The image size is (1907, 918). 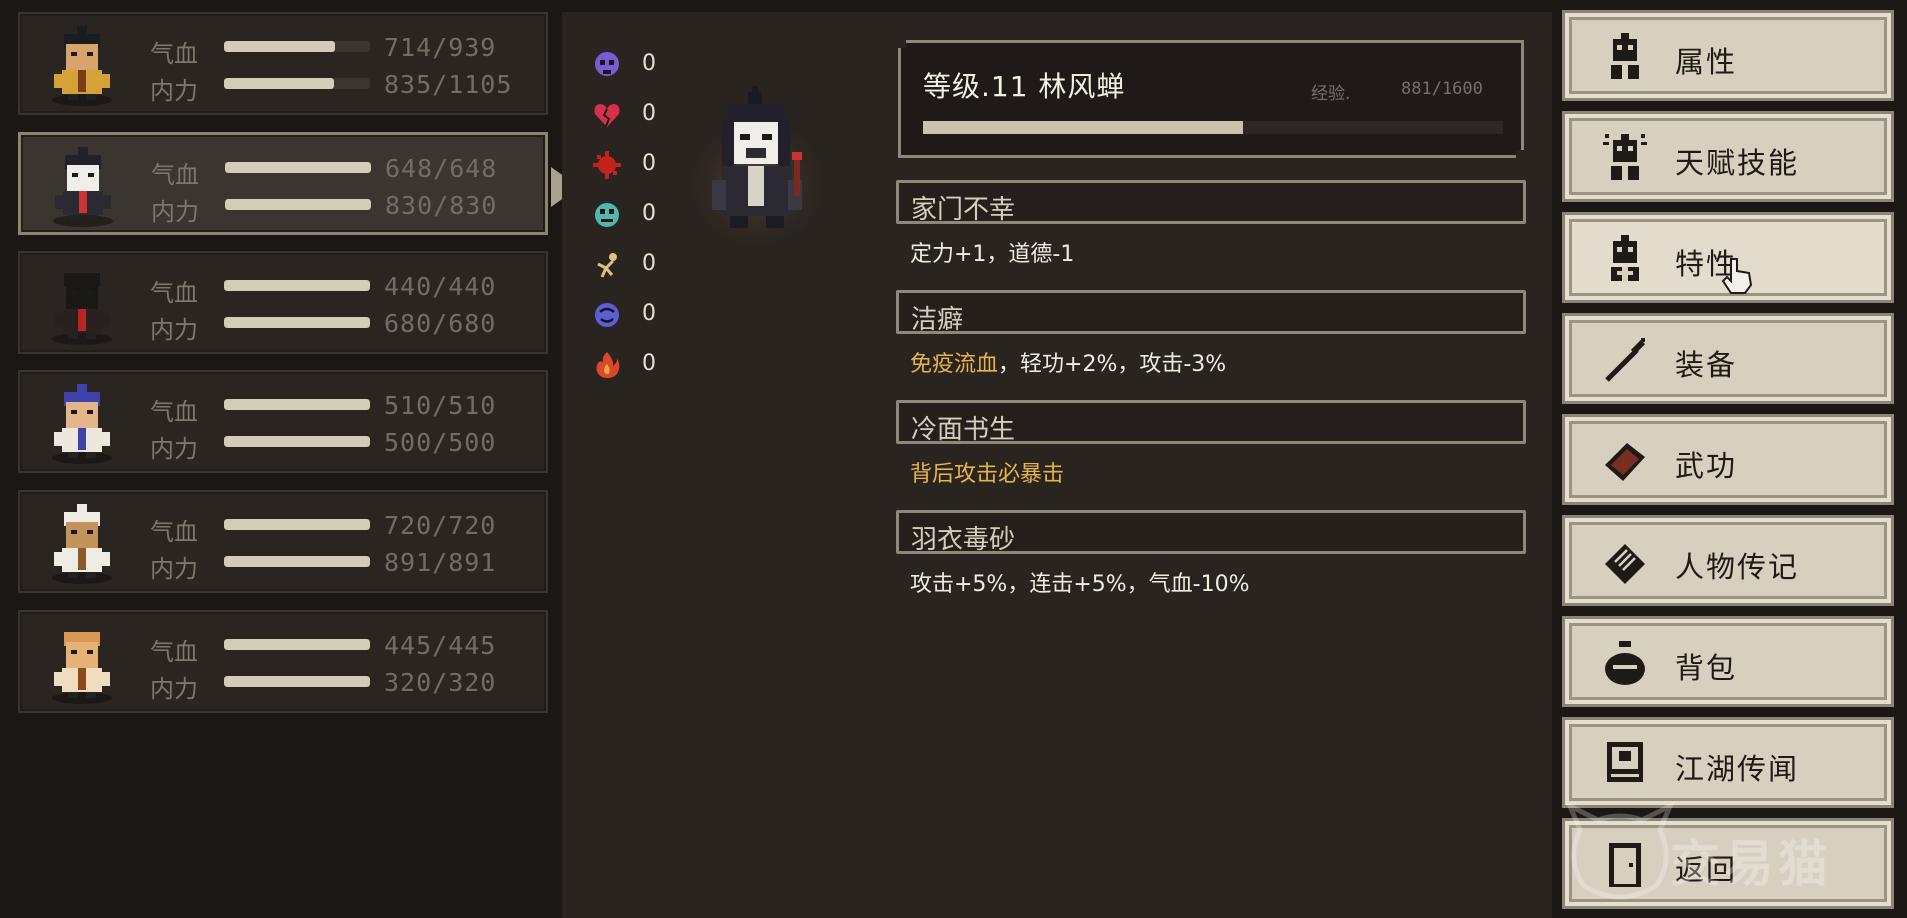 What do you see at coordinates (607, 215) in the screenshot?
I see `poison-face-icon` at bounding box center [607, 215].